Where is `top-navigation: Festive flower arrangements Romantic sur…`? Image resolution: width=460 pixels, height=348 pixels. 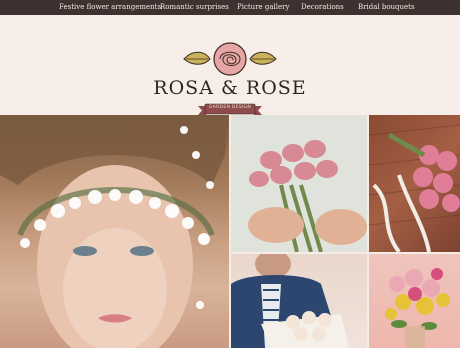 top-navigation: Festive flower arrangements Romantic sur… is located at coordinates (230, 7).